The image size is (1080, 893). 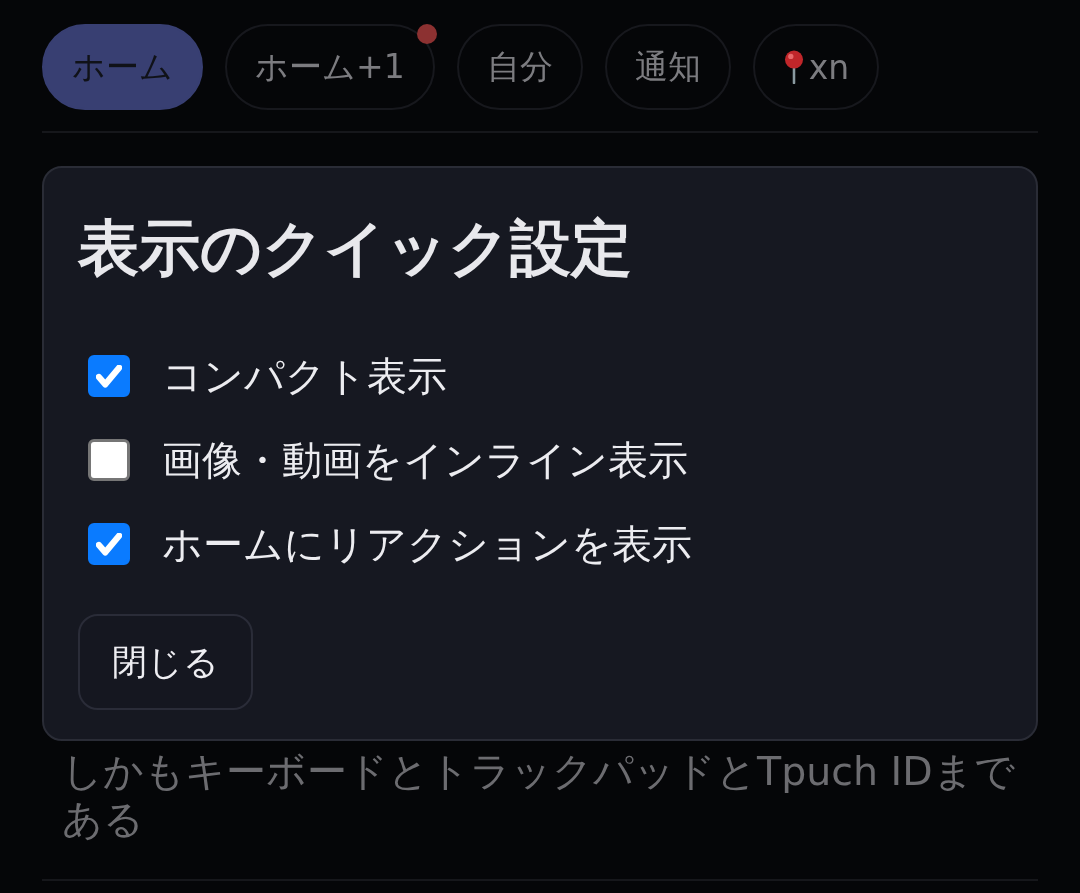 What do you see at coordinates (425, 460) in the screenshot?
I see `checkbox-label: 画像・動画をインライン表示` at bounding box center [425, 460].